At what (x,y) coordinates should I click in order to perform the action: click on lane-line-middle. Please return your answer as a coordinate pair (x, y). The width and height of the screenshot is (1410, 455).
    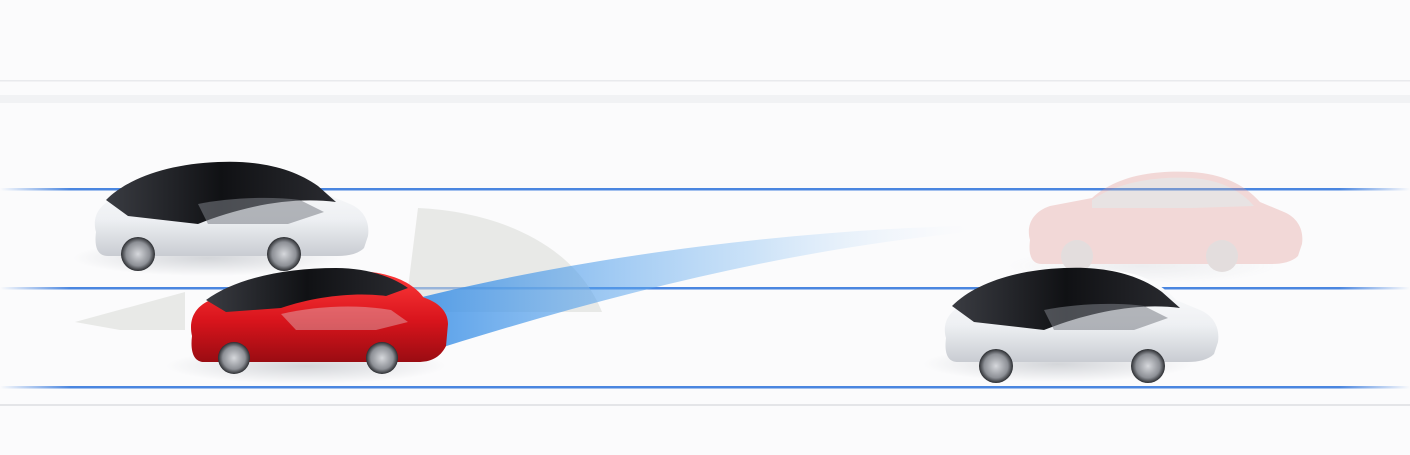
    Looking at the image, I should click on (705, 288).